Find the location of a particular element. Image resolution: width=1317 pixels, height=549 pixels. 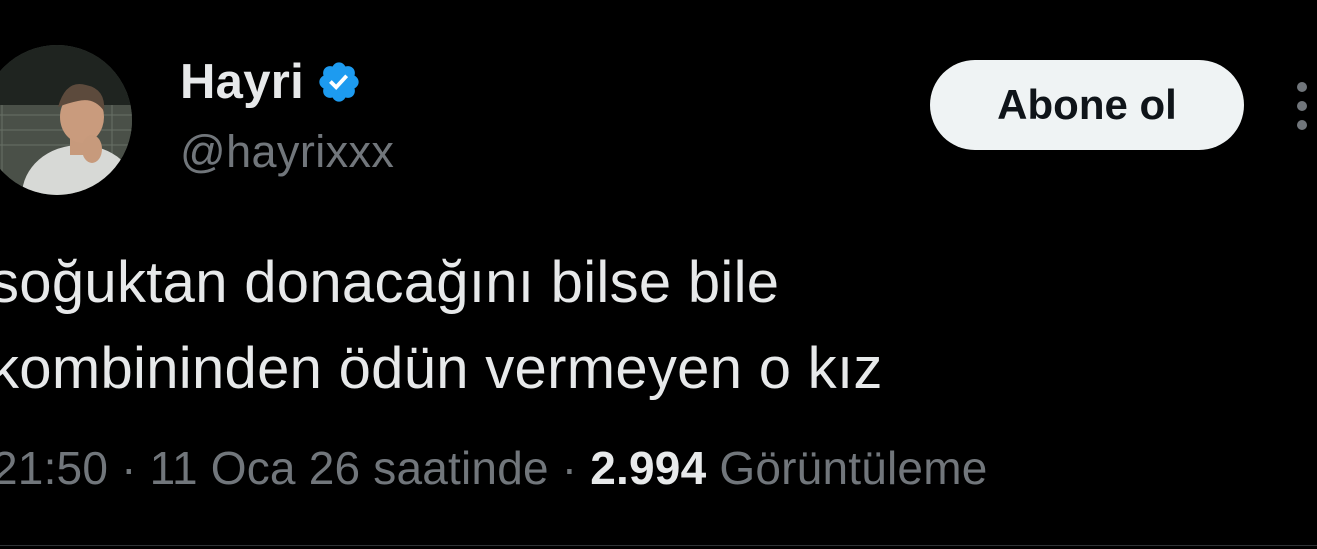

avatar is located at coordinates (66, 120).